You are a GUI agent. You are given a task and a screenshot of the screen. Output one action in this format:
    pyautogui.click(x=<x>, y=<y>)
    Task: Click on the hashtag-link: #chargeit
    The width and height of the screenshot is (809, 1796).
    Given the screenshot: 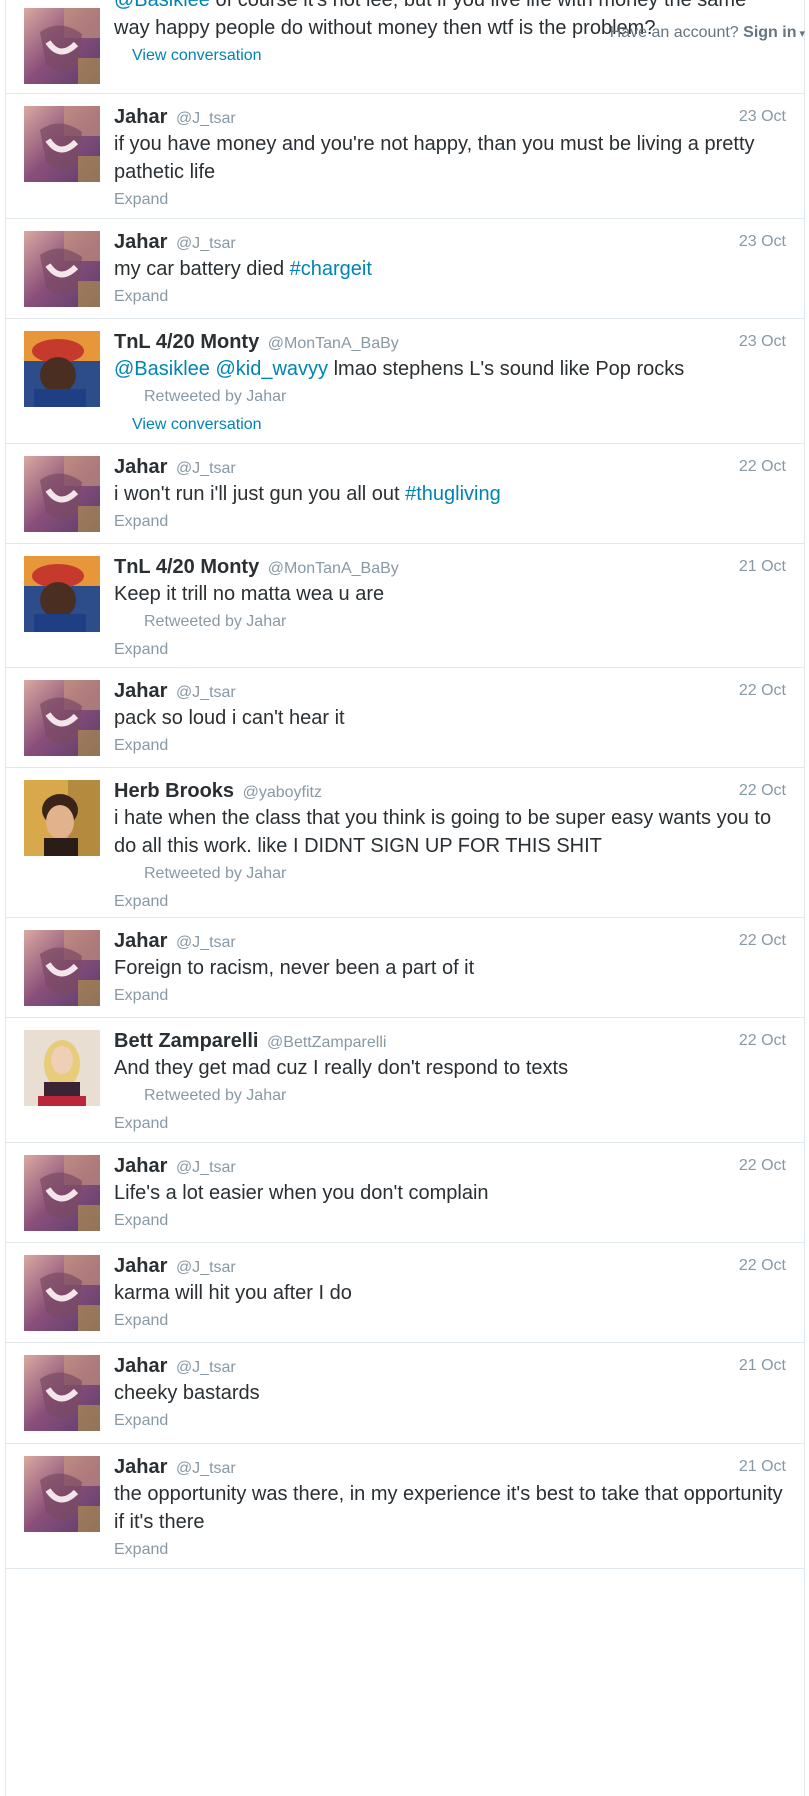 What is the action you would take?
    pyautogui.click(x=331, y=269)
    